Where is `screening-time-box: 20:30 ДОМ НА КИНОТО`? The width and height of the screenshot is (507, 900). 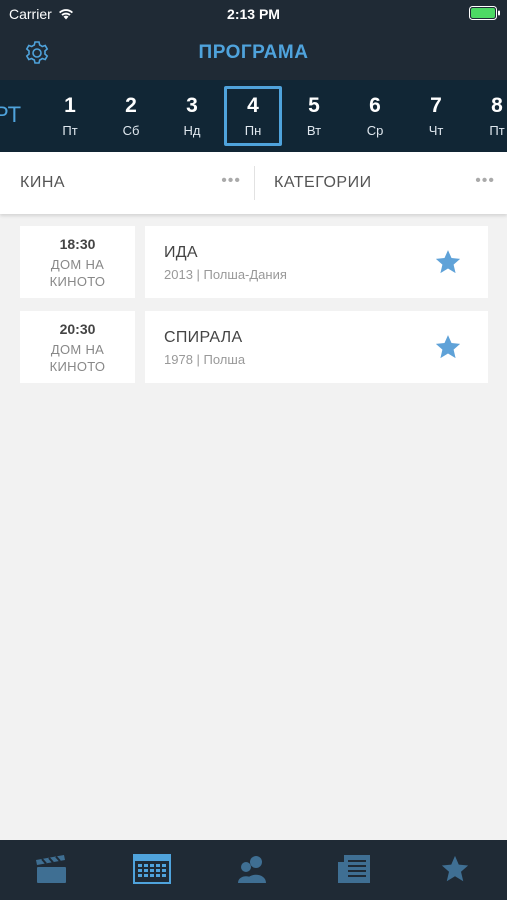 screening-time-box: 20:30 ДОМ НА КИНОТО is located at coordinates (77, 347).